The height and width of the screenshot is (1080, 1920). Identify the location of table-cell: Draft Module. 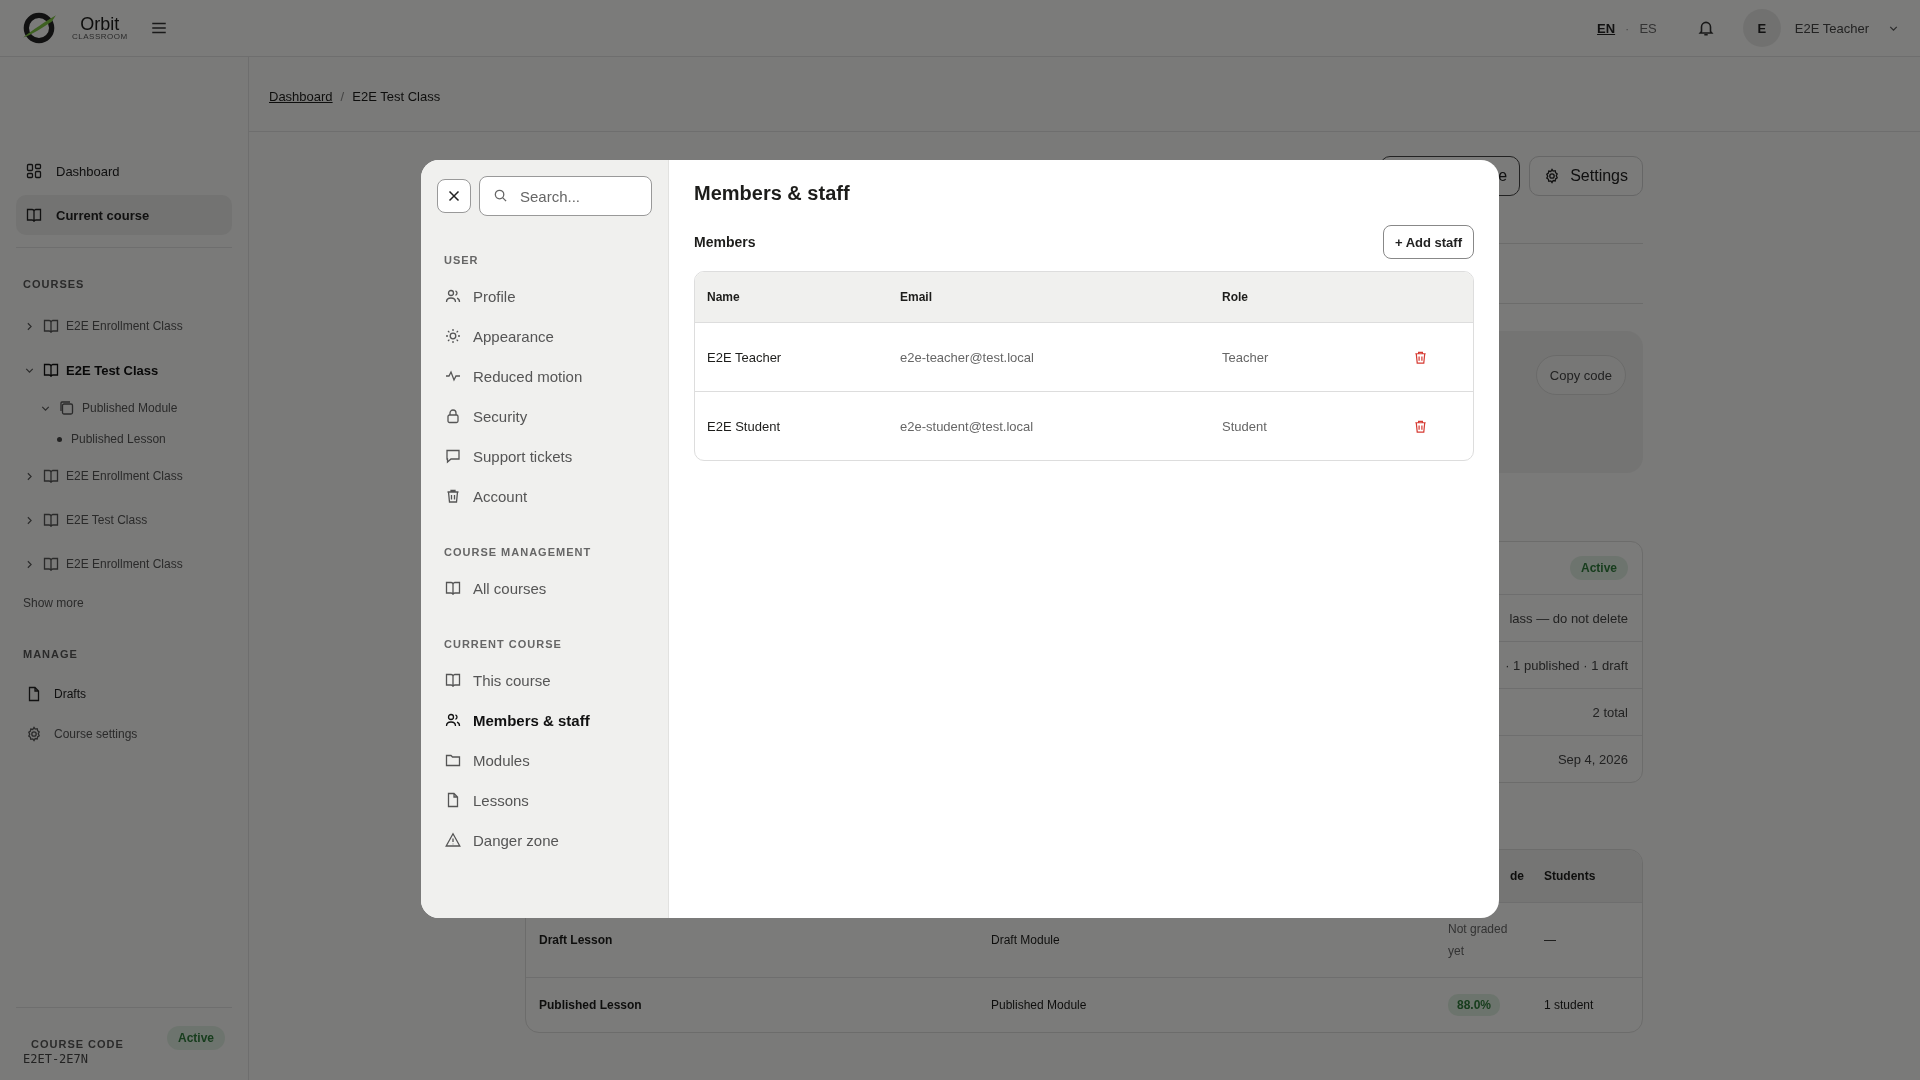
(1025, 940).